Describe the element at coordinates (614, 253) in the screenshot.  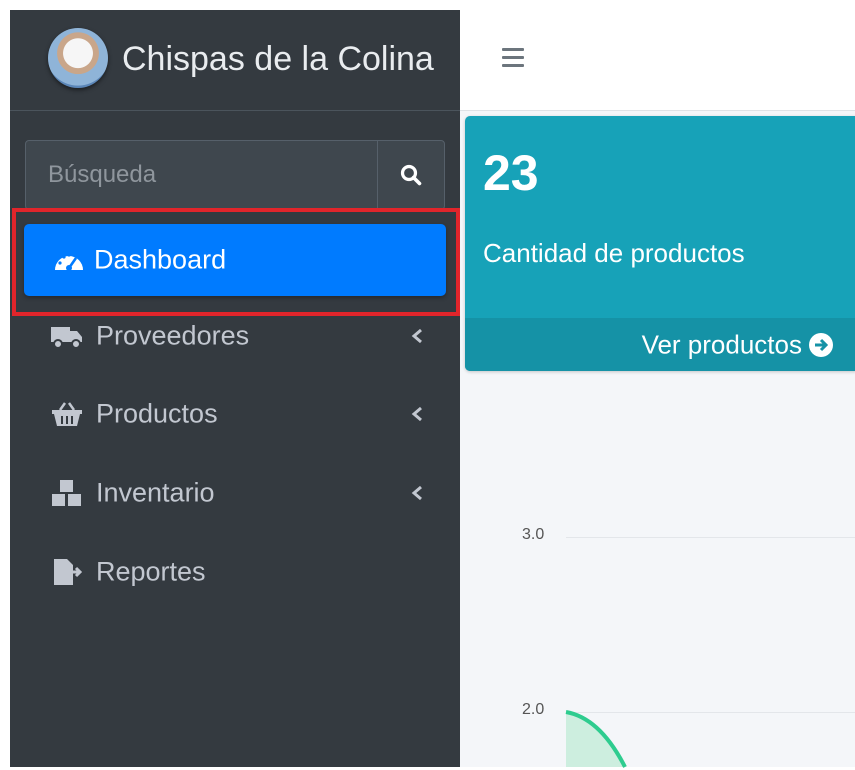
I see `card-label: Cantidad de productos` at that location.